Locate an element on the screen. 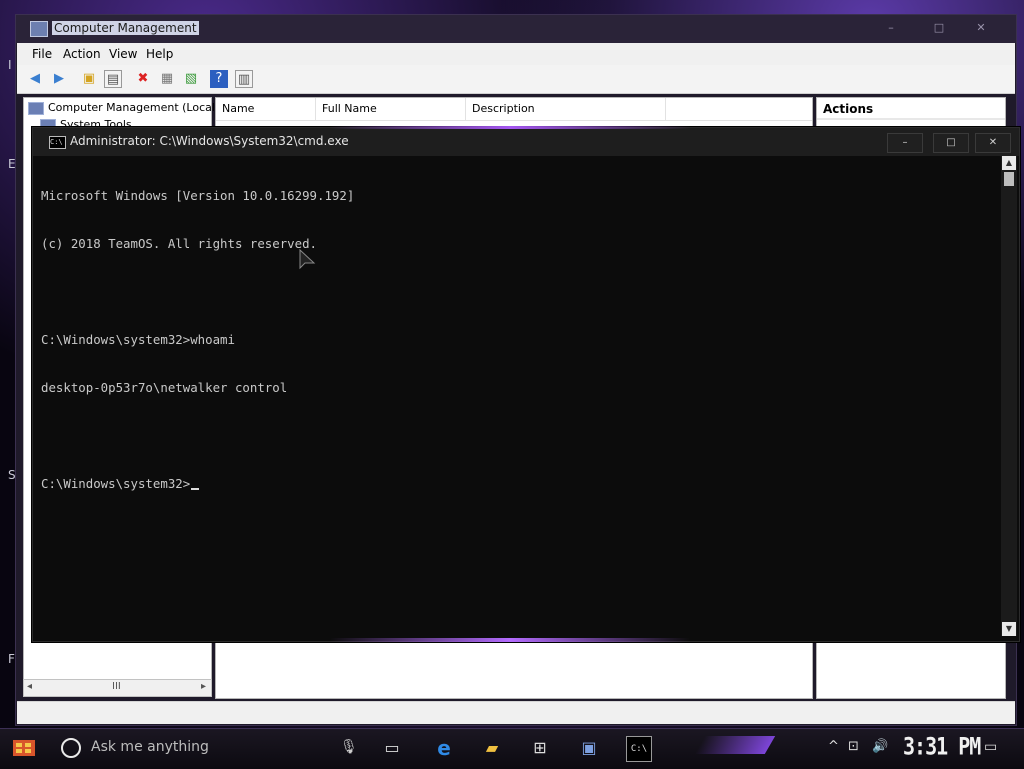 Image resolution: width=1024 pixels, height=769 pixels. scroll-left-icon: ◂ is located at coordinates (29, 686).